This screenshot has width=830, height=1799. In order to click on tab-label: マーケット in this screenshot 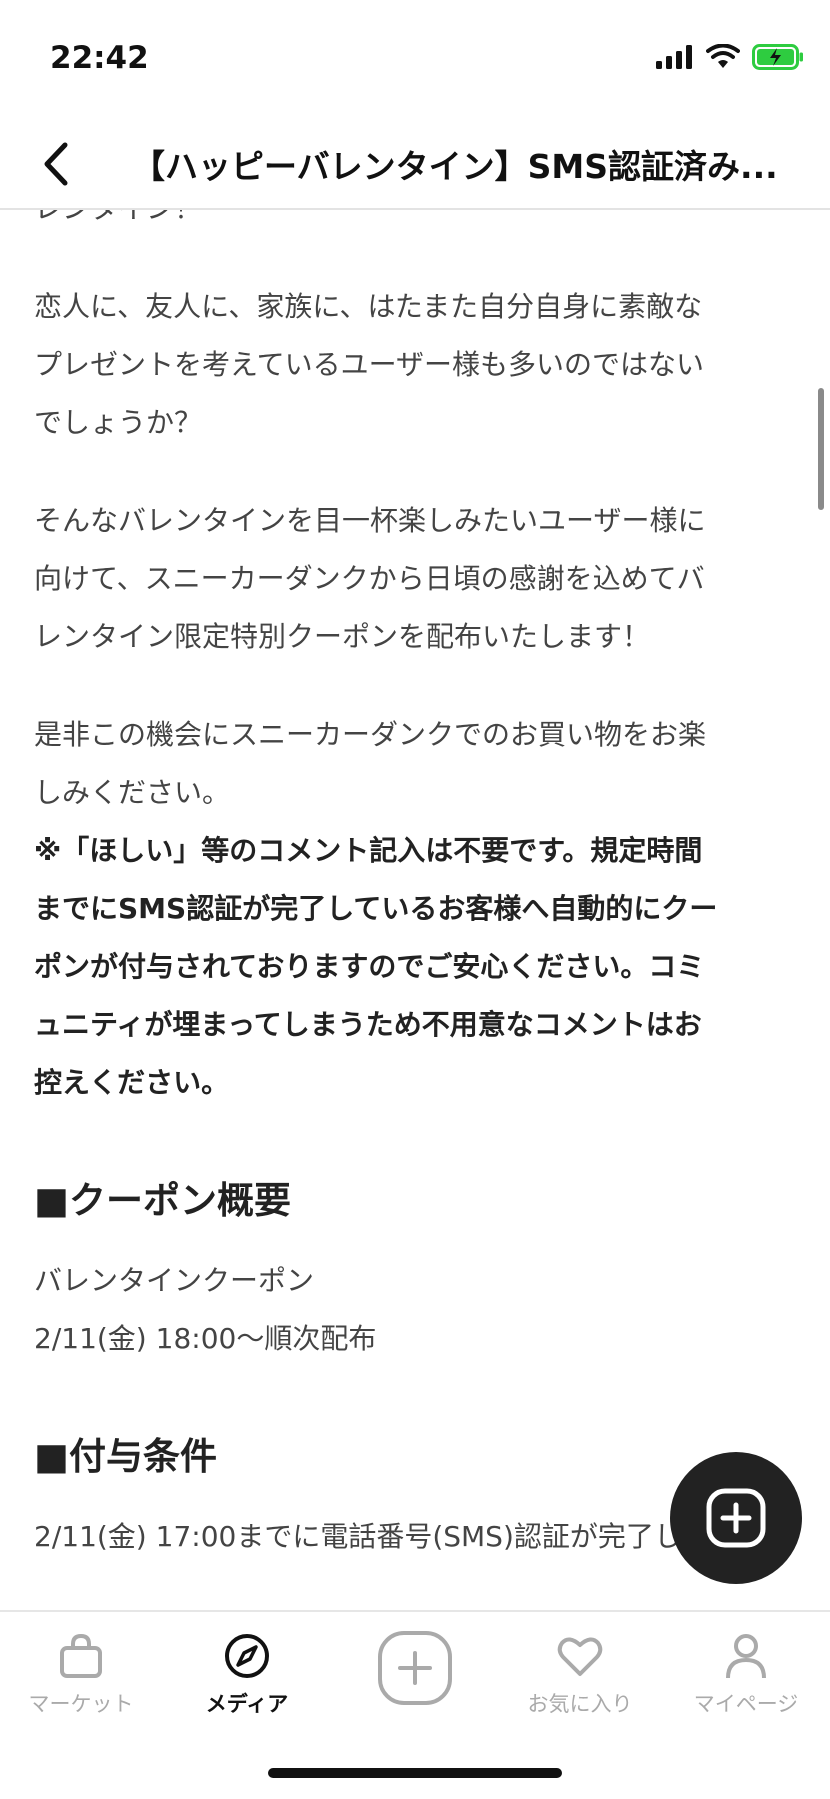, I will do `click(81, 1704)`.